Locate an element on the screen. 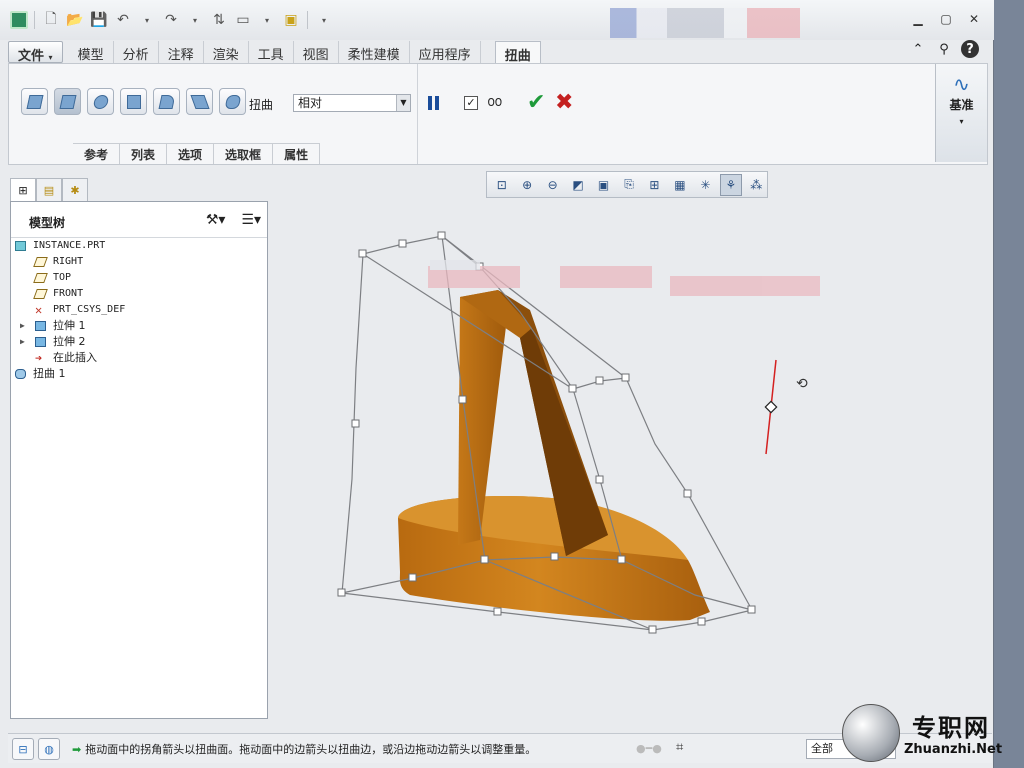 The width and height of the screenshot is (1024, 768). cancel-x-icon: ✖ is located at coordinates (564, 102).